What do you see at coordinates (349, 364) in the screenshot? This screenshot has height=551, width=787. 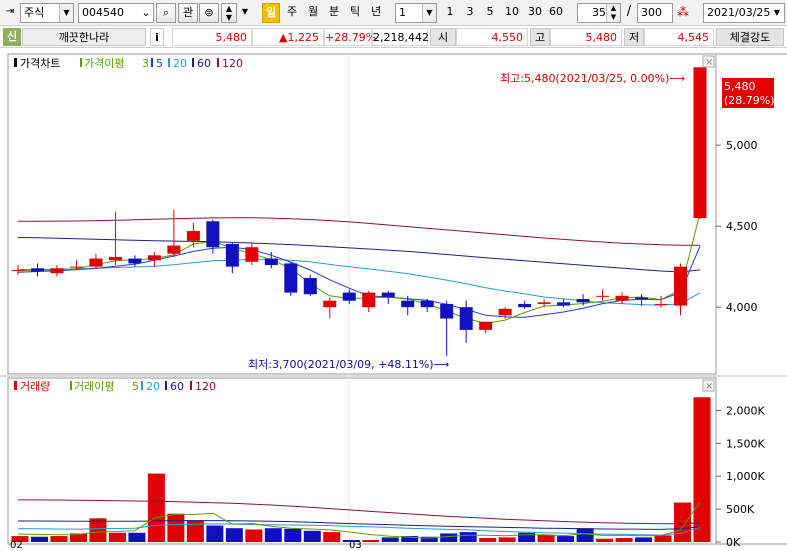 I see `low-annotation: 최저:3,700(2021/03/09, +48.11%)⟶` at bounding box center [349, 364].